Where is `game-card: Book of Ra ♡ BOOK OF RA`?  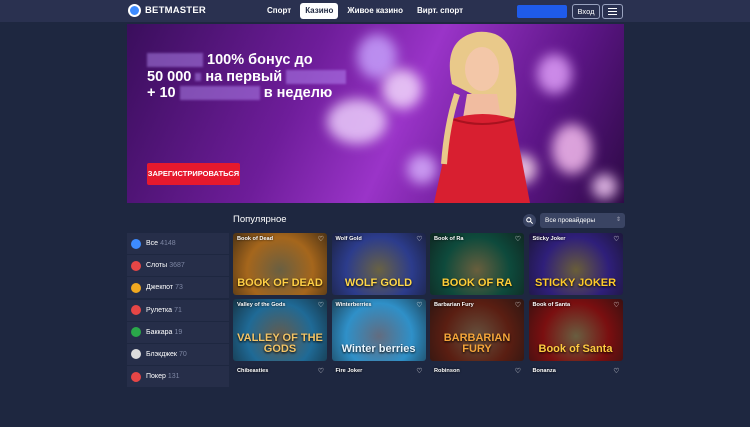
game-card: Book of Ra ♡ BOOK OF RA is located at coordinates (477, 264).